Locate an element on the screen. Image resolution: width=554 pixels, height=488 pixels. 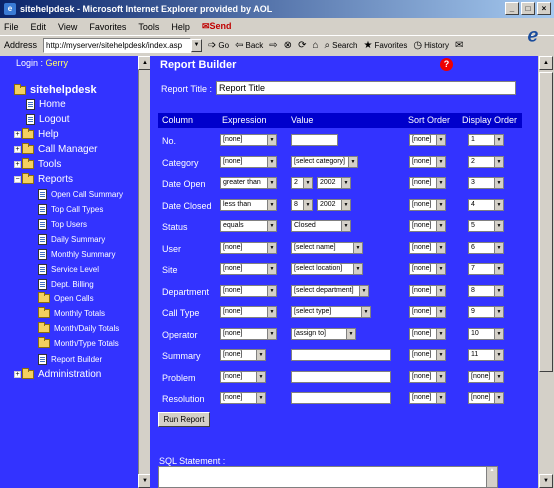
sidebar-item-call-manager: + Call Manager is located at coordinates (55, 149).